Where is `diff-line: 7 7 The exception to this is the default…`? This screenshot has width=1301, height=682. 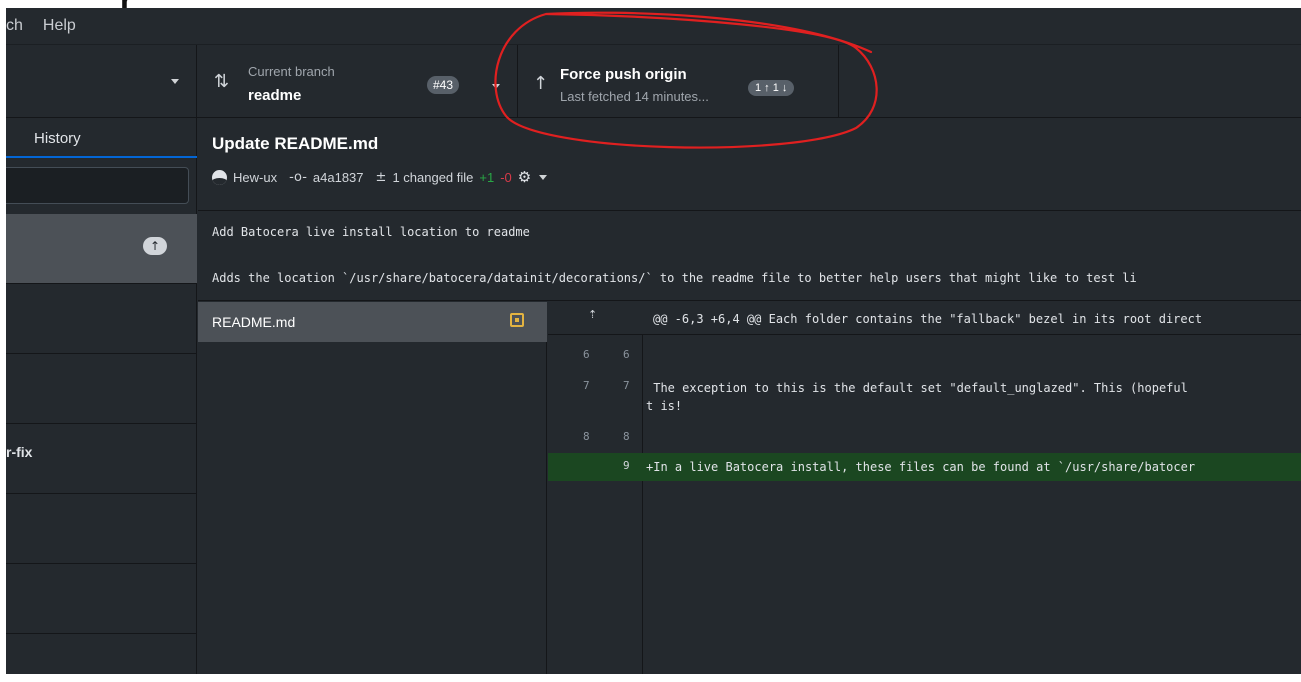
diff-line: 7 7 The exception to this is the default… is located at coordinates (924, 397).